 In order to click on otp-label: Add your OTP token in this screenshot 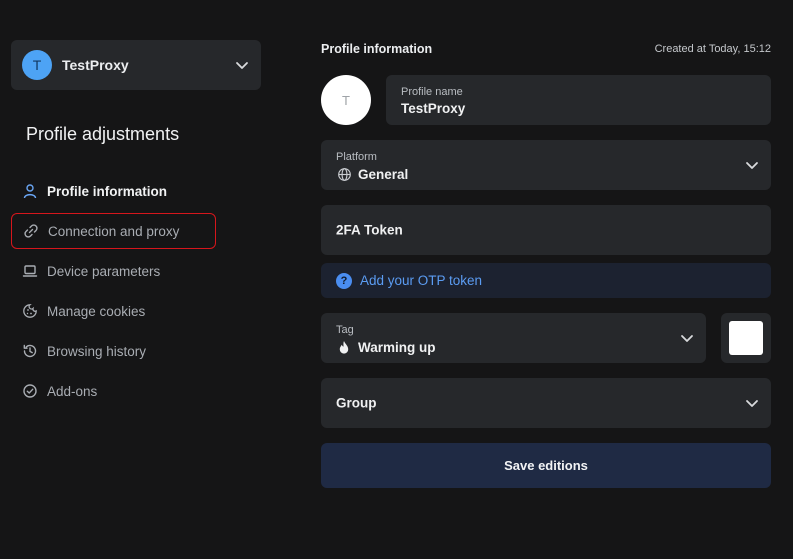, I will do `click(421, 280)`.